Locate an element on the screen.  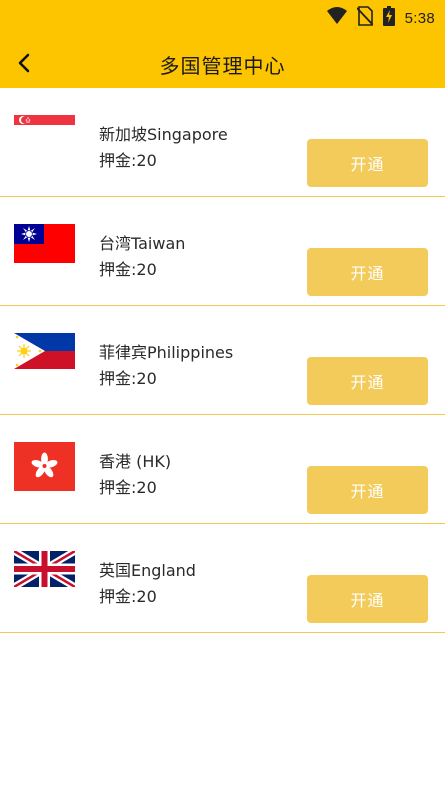
flag-philippines-icon is located at coordinates (44, 351).